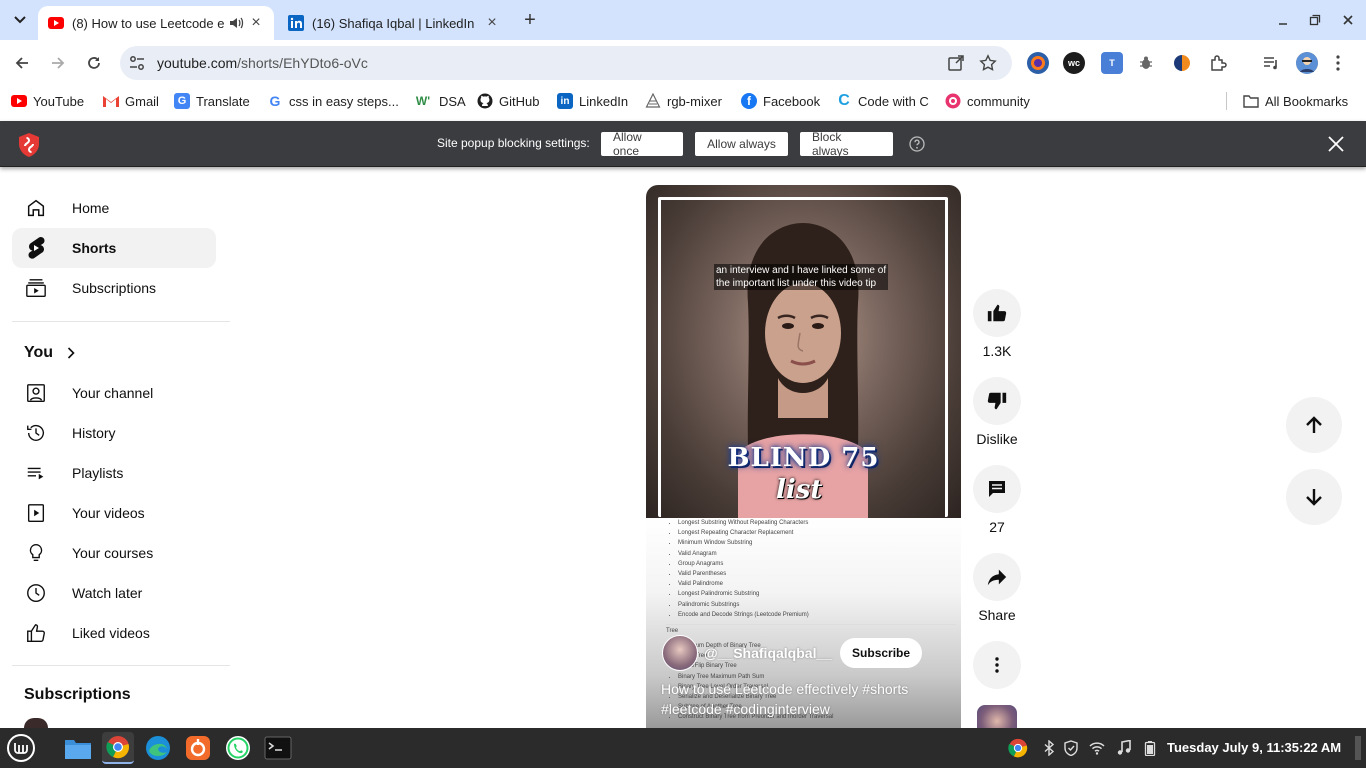 The image size is (1366, 768). What do you see at coordinates (997, 665) in the screenshot?
I see `more-options-button` at bounding box center [997, 665].